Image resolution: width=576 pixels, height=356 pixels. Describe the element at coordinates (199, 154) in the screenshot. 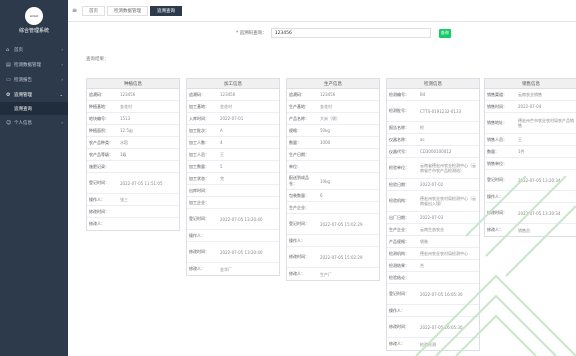

I see `field-label: 加工人员：` at that location.